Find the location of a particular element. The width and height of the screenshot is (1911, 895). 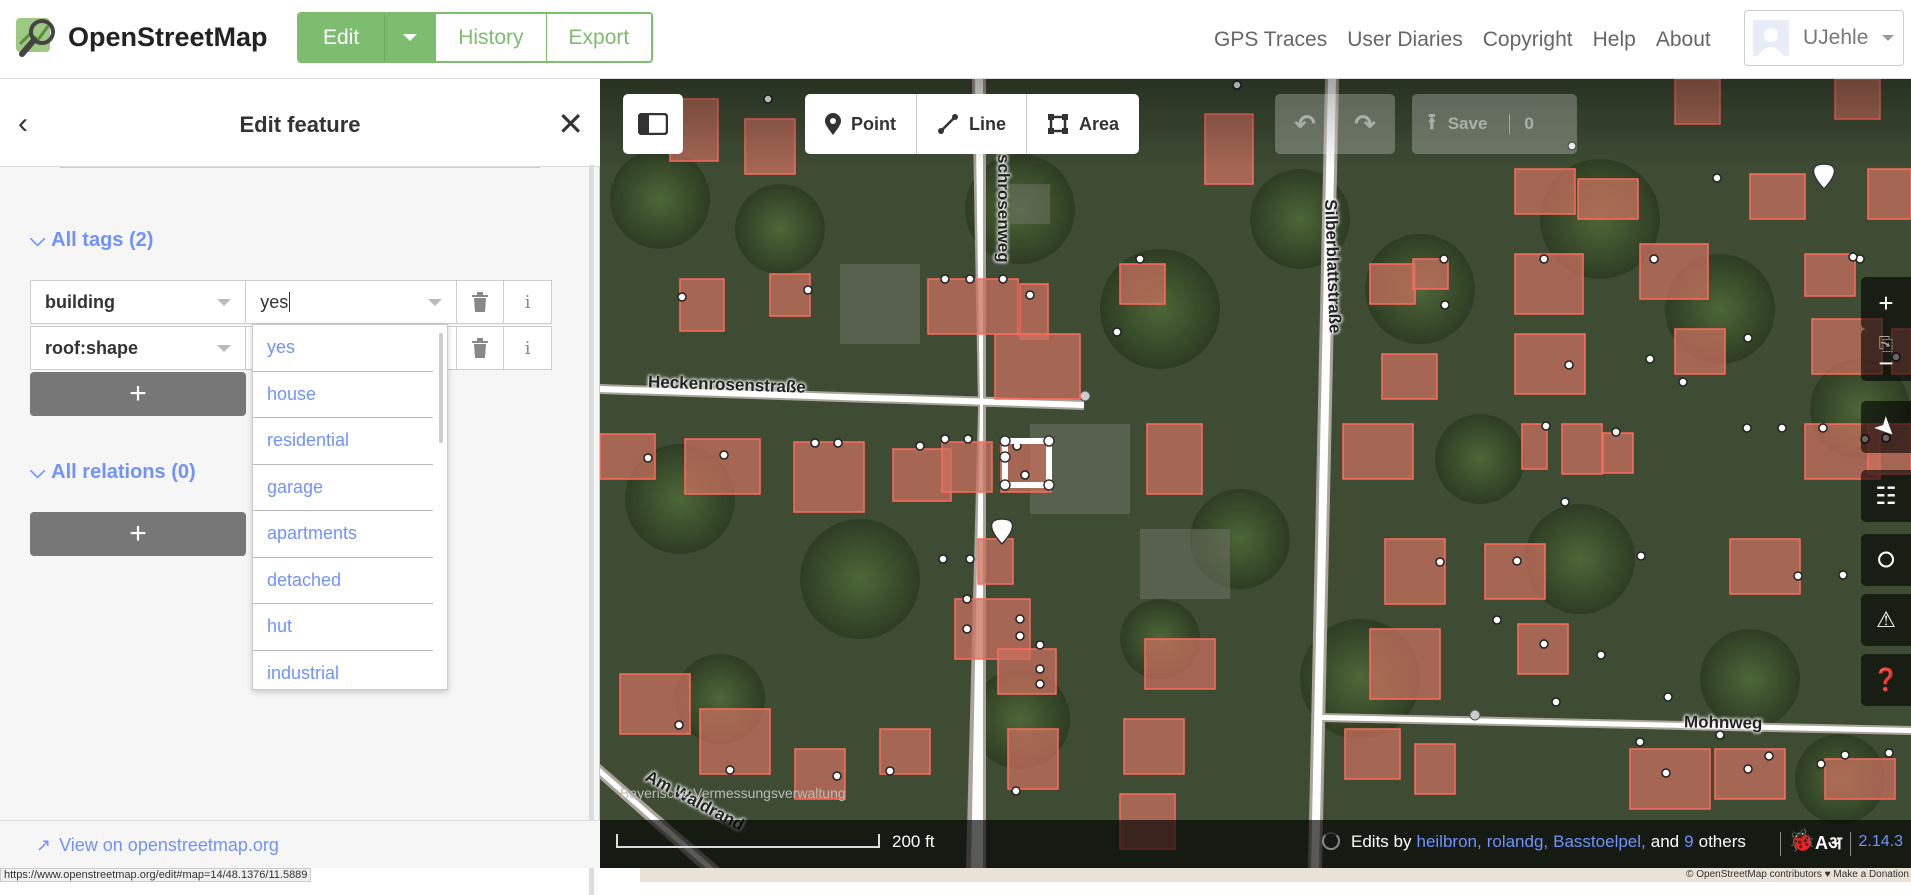

chevron-down-icon: ⌵ is located at coordinates (38, 472).